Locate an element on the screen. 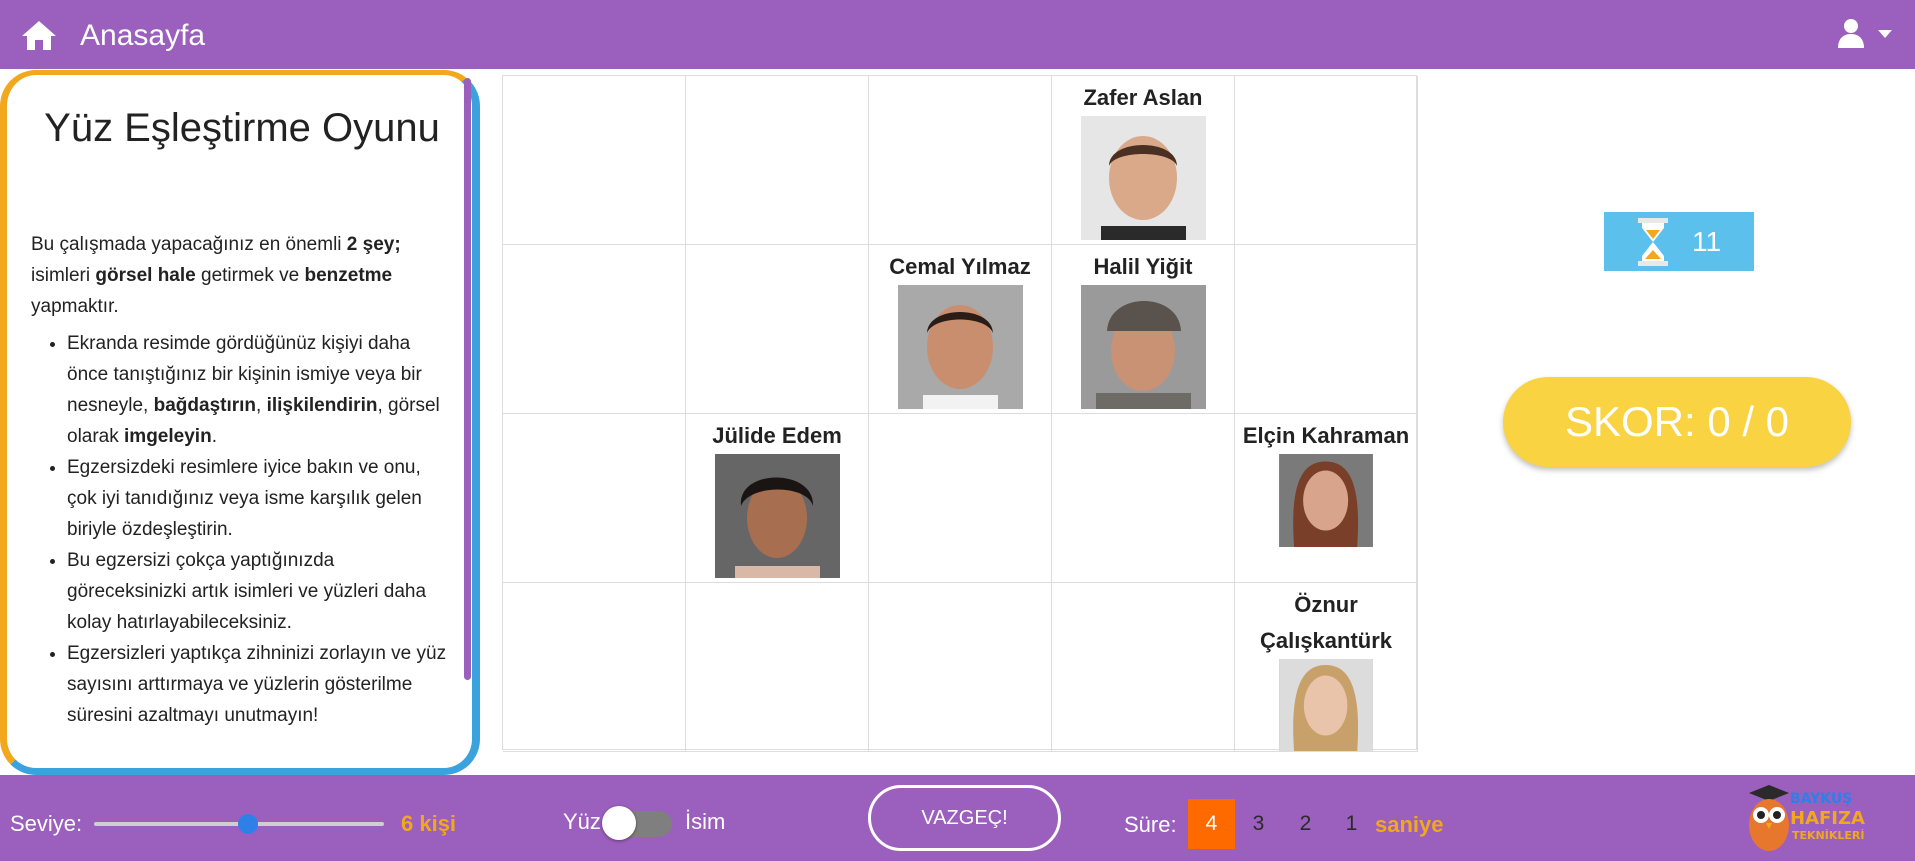  chevron-down-icon is located at coordinates (1885, 34).